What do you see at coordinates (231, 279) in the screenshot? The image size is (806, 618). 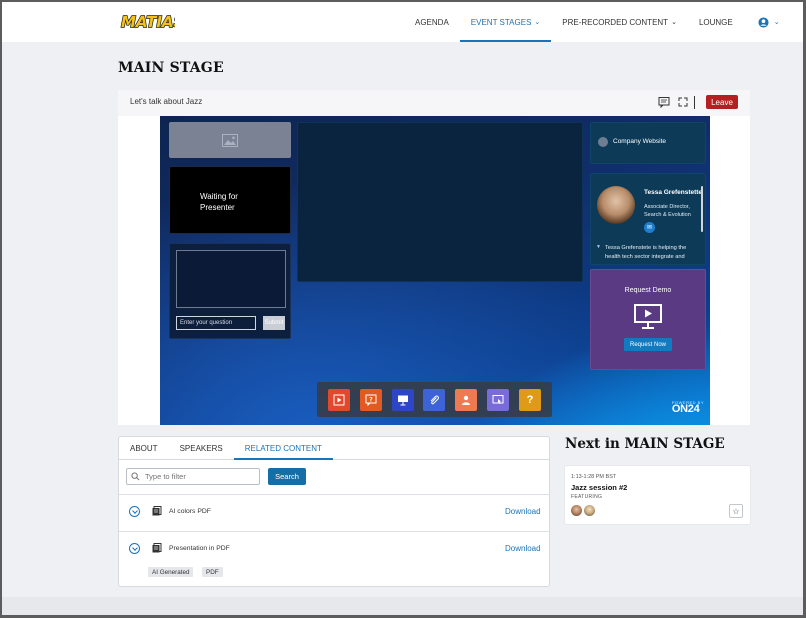 I see `qa-history` at bounding box center [231, 279].